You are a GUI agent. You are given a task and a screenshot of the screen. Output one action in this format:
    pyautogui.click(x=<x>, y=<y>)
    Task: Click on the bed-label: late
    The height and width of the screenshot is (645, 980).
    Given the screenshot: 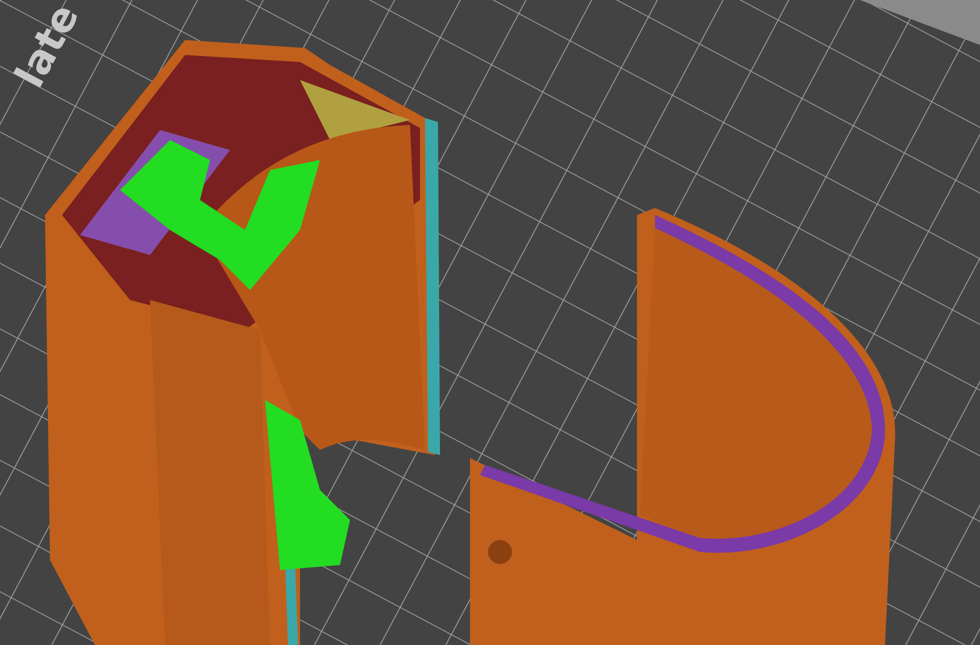 What is the action you would take?
    pyautogui.click(x=47, y=47)
    